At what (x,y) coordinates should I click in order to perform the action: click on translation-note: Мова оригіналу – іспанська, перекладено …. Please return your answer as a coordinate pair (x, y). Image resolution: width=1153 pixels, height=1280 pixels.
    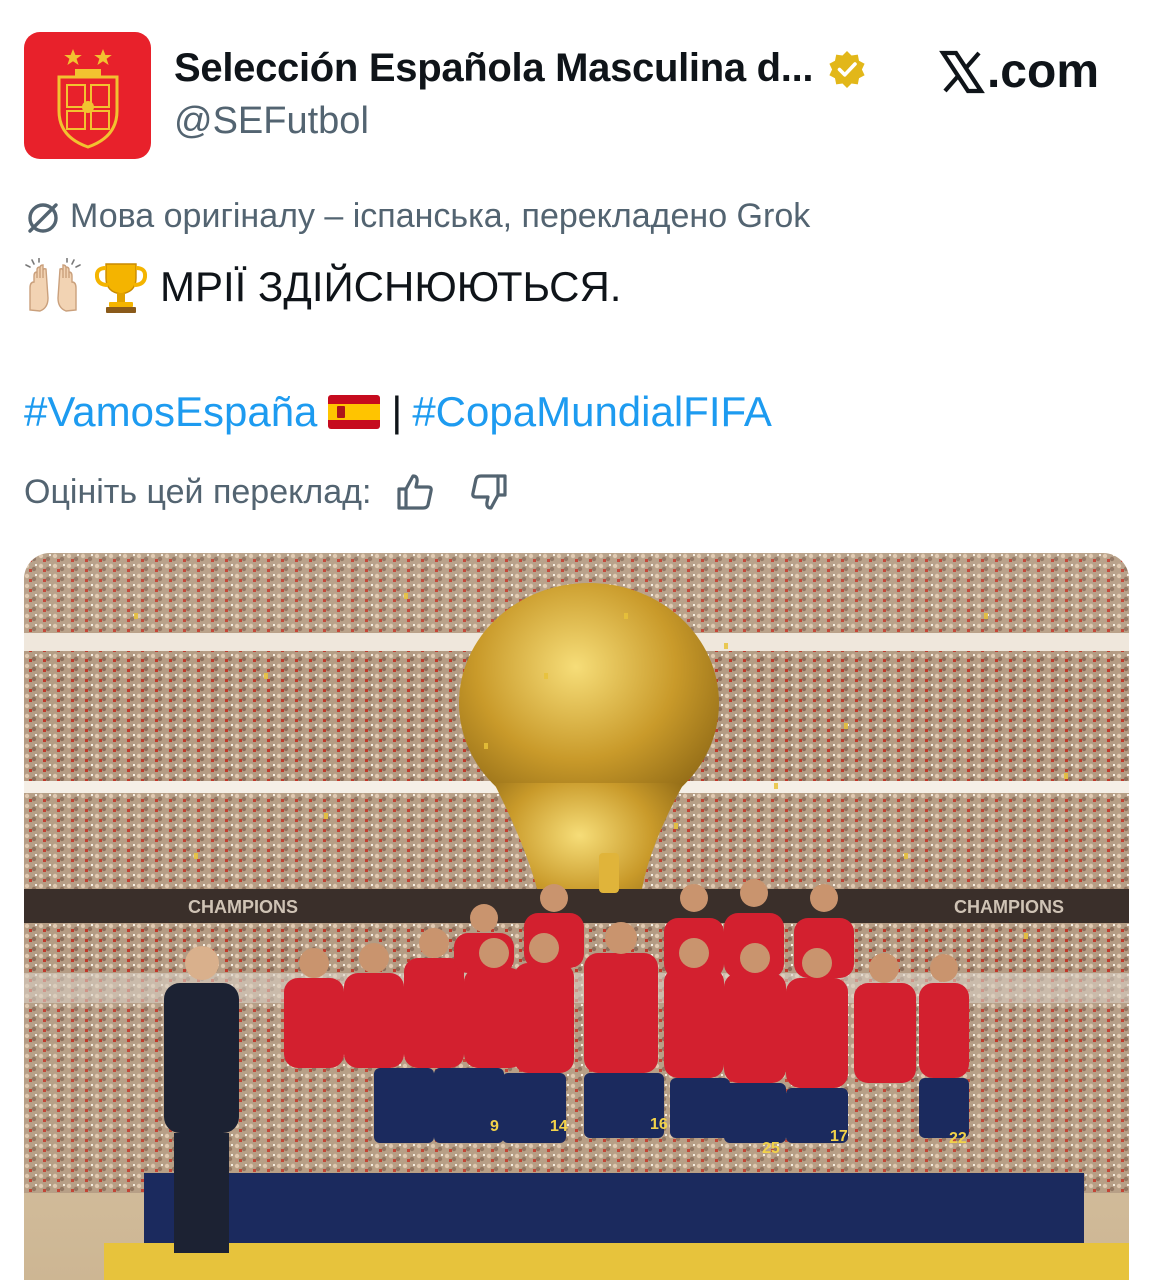
    Looking at the image, I should click on (417, 216).